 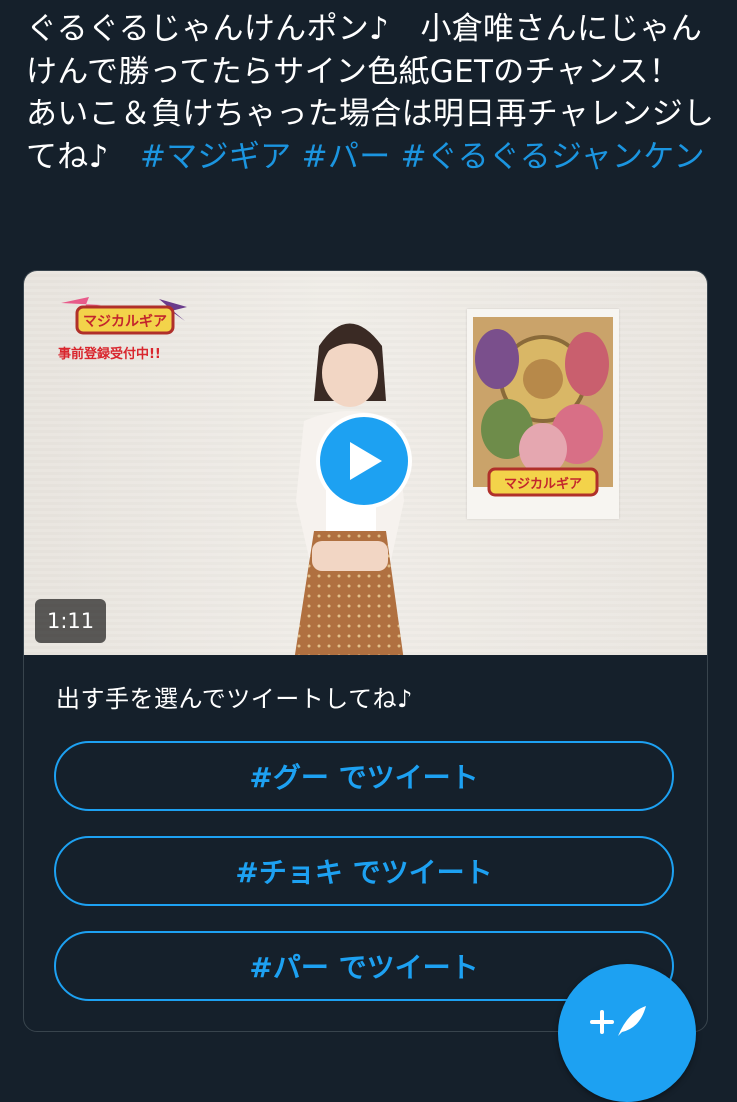 I want to click on compose-tweet-button, so click(x=627, y=1033).